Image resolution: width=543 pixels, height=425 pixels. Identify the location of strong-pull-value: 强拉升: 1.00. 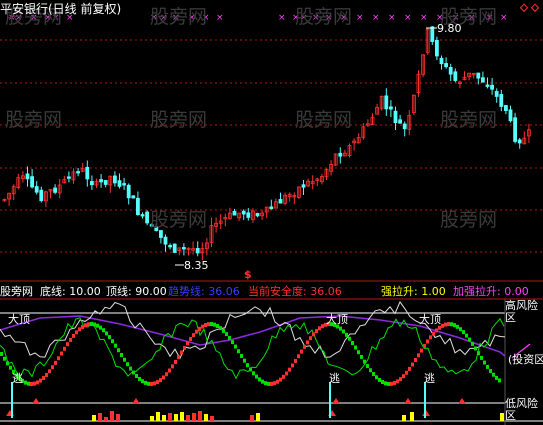
(413, 291).